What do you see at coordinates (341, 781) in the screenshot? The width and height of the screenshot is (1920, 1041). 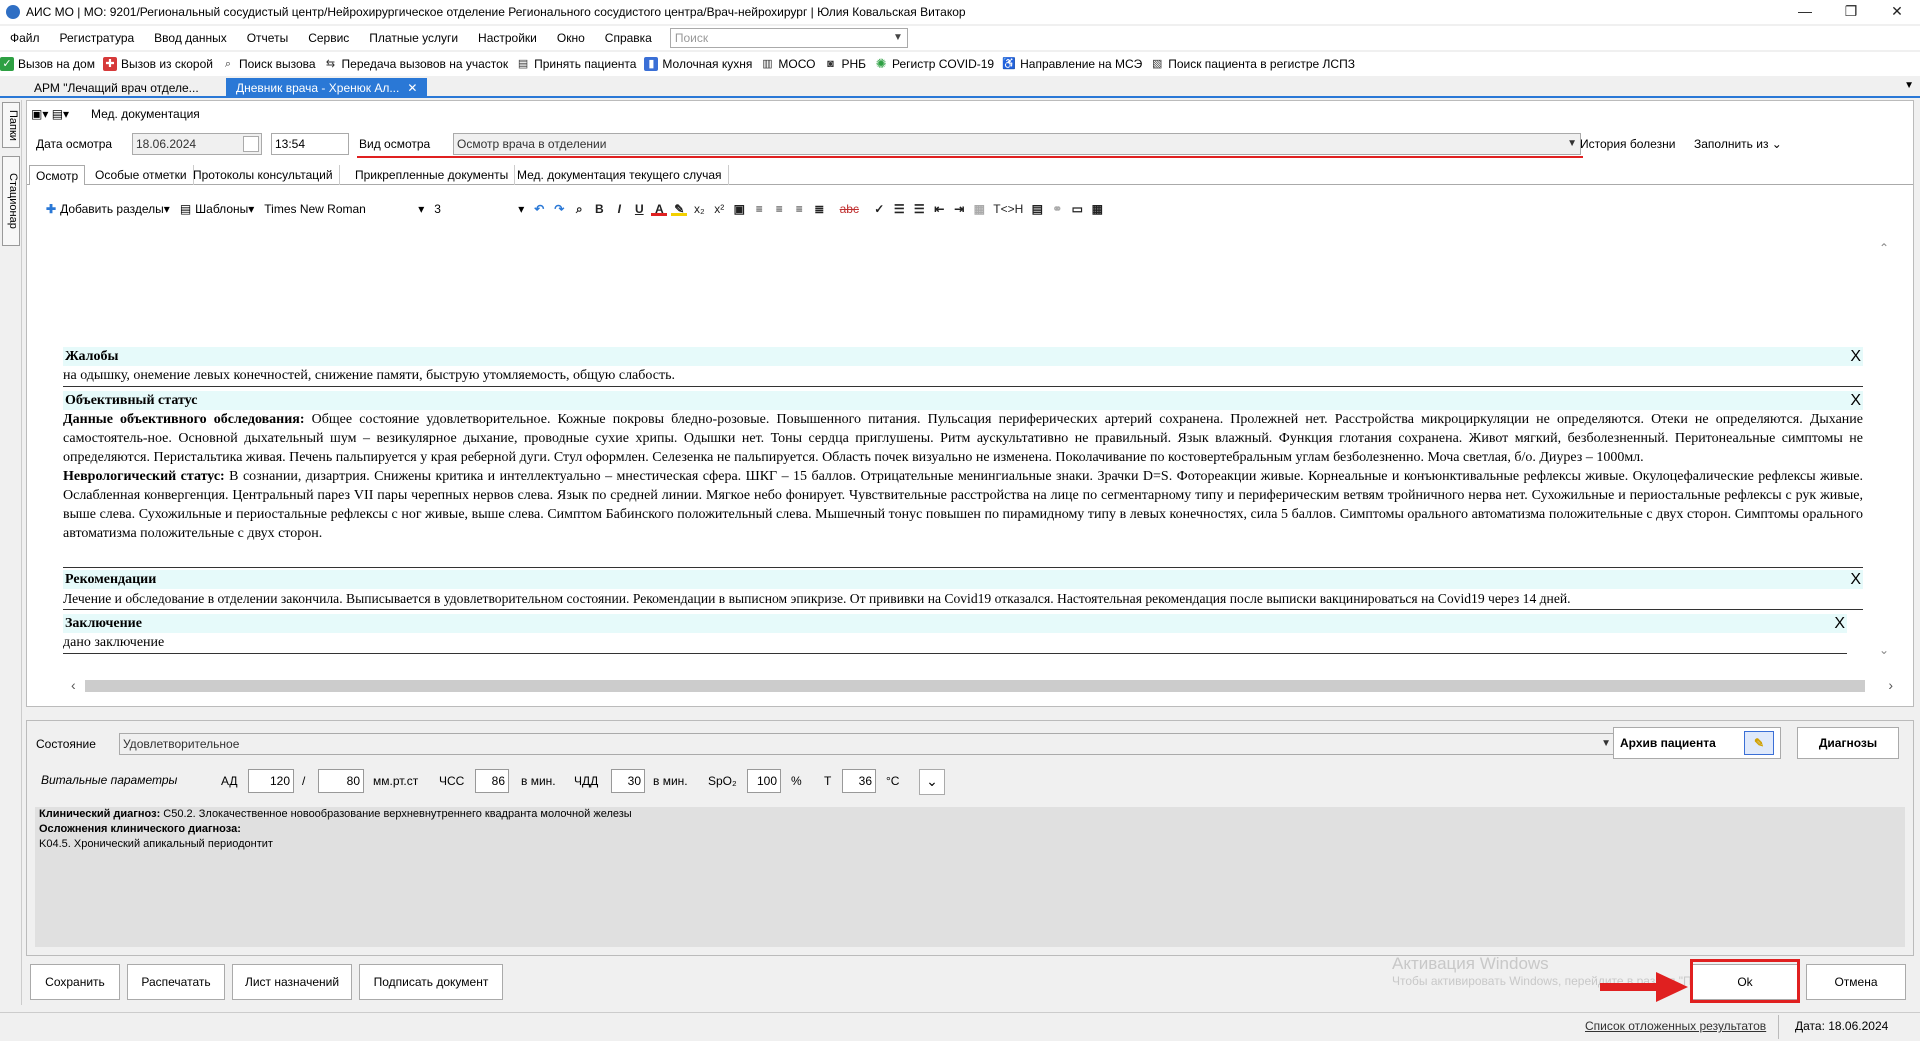 I see `bp-diastolic-input: 80` at bounding box center [341, 781].